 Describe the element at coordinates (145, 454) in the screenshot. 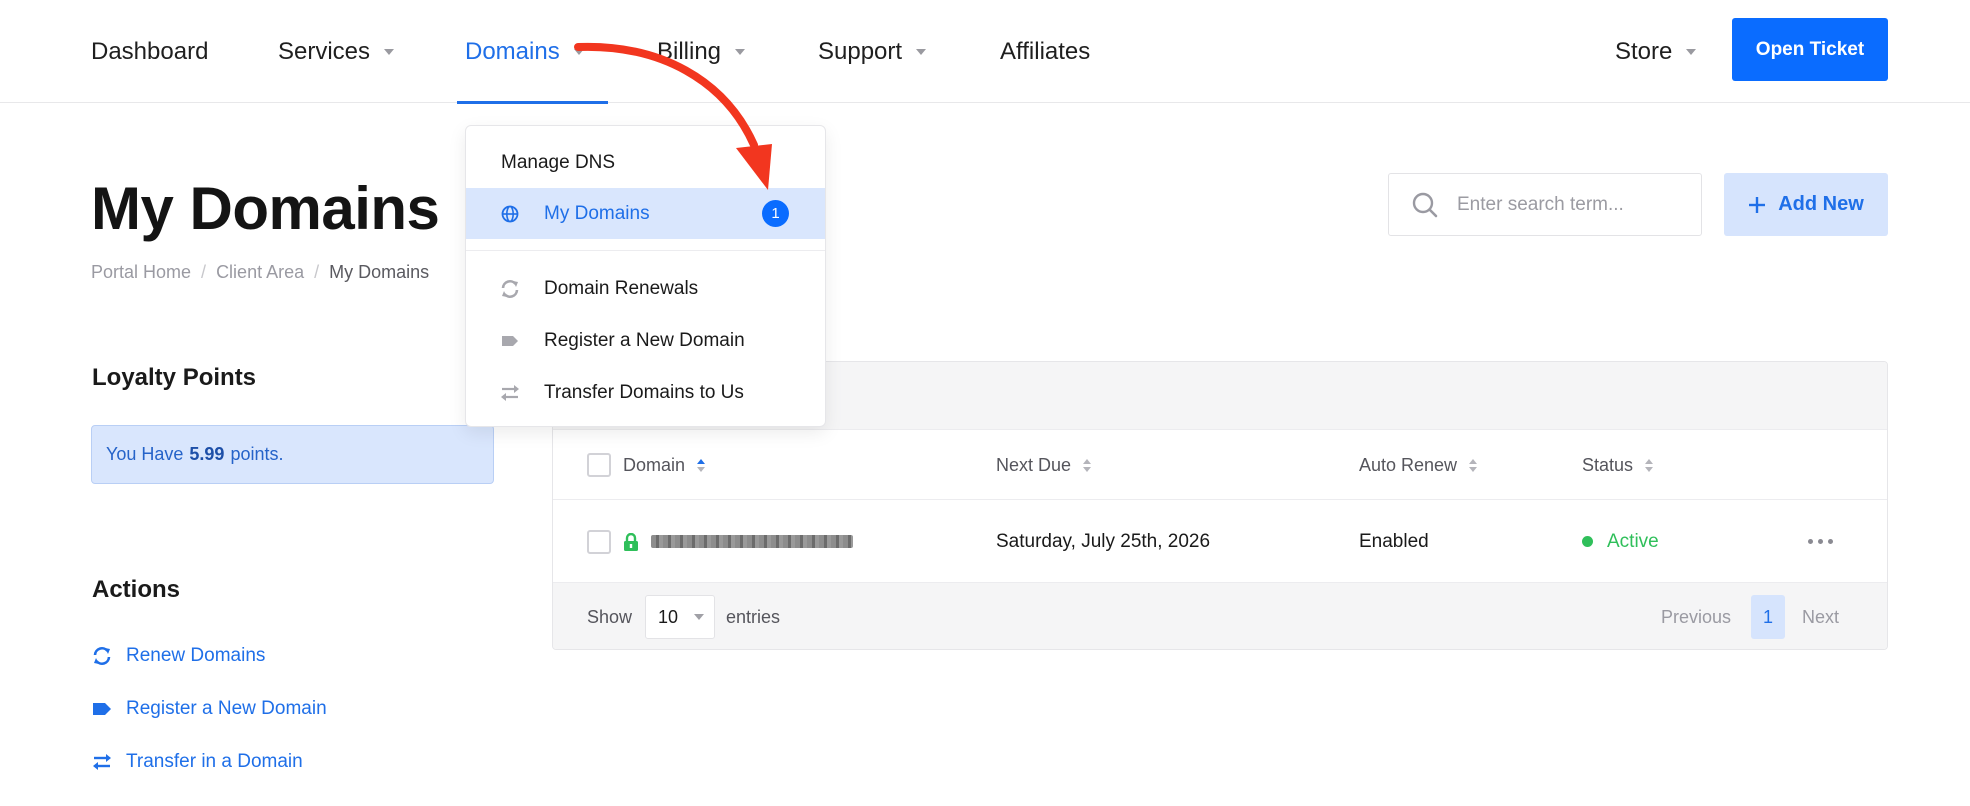

I see `loyalty-prefix: You Have` at that location.